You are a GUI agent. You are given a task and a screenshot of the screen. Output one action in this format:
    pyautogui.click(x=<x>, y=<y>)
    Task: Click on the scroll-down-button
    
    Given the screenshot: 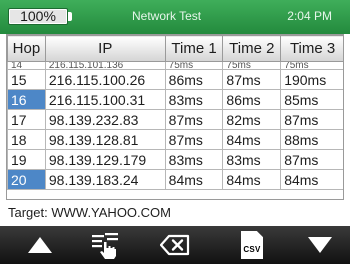 What is the action you would take?
    pyautogui.click(x=320, y=245)
    